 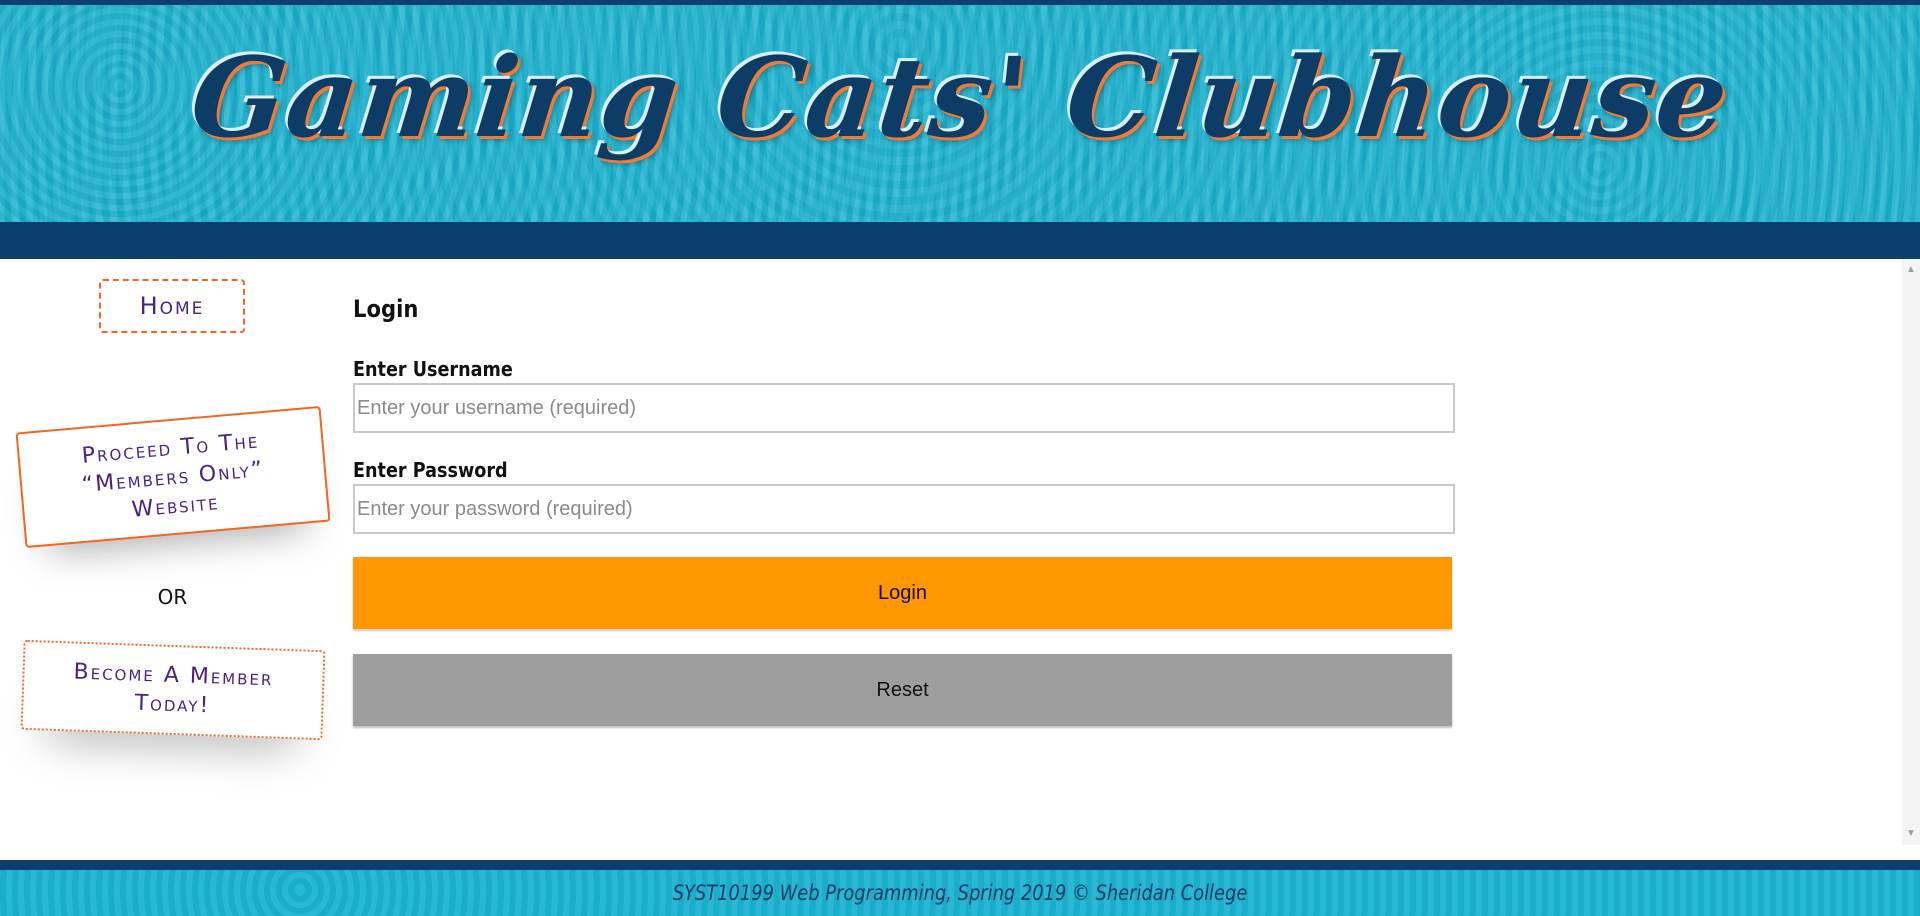 What do you see at coordinates (173, 690) in the screenshot?
I see `become-member-link: Become A Member Today!` at bounding box center [173, 690].